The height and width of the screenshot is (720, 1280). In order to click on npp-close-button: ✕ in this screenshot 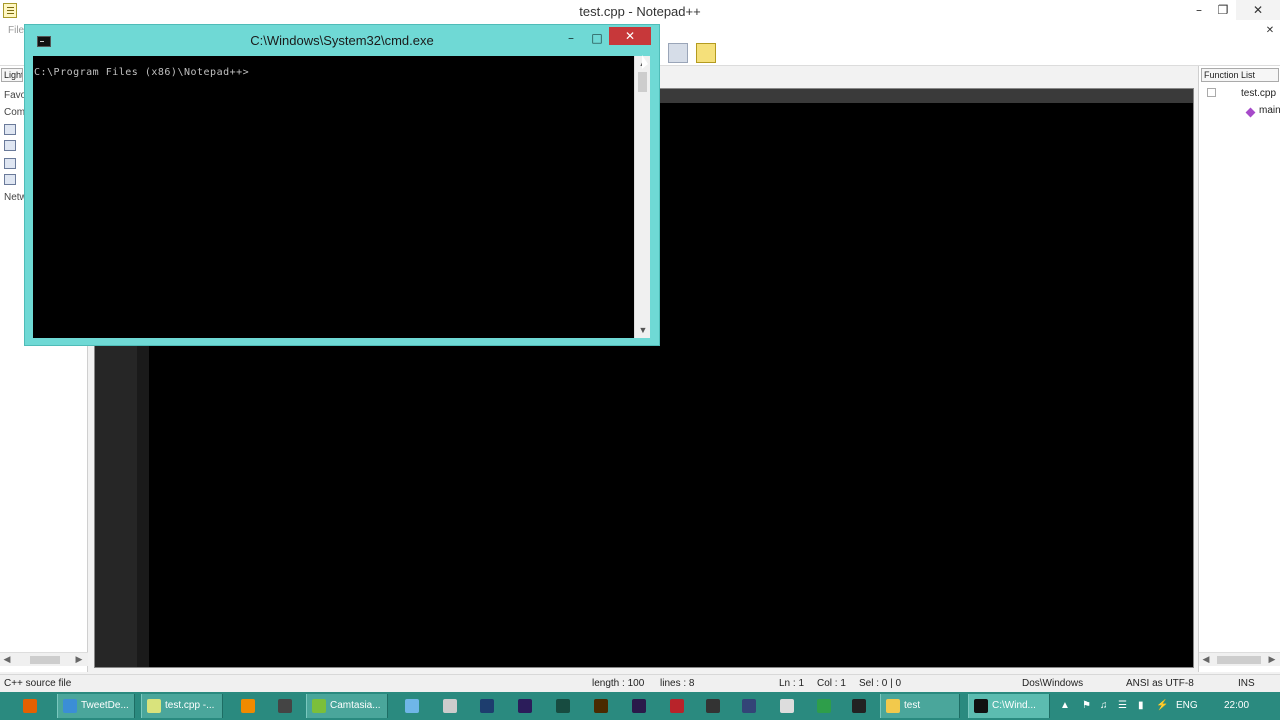, I will do `click(1258, 10)`.